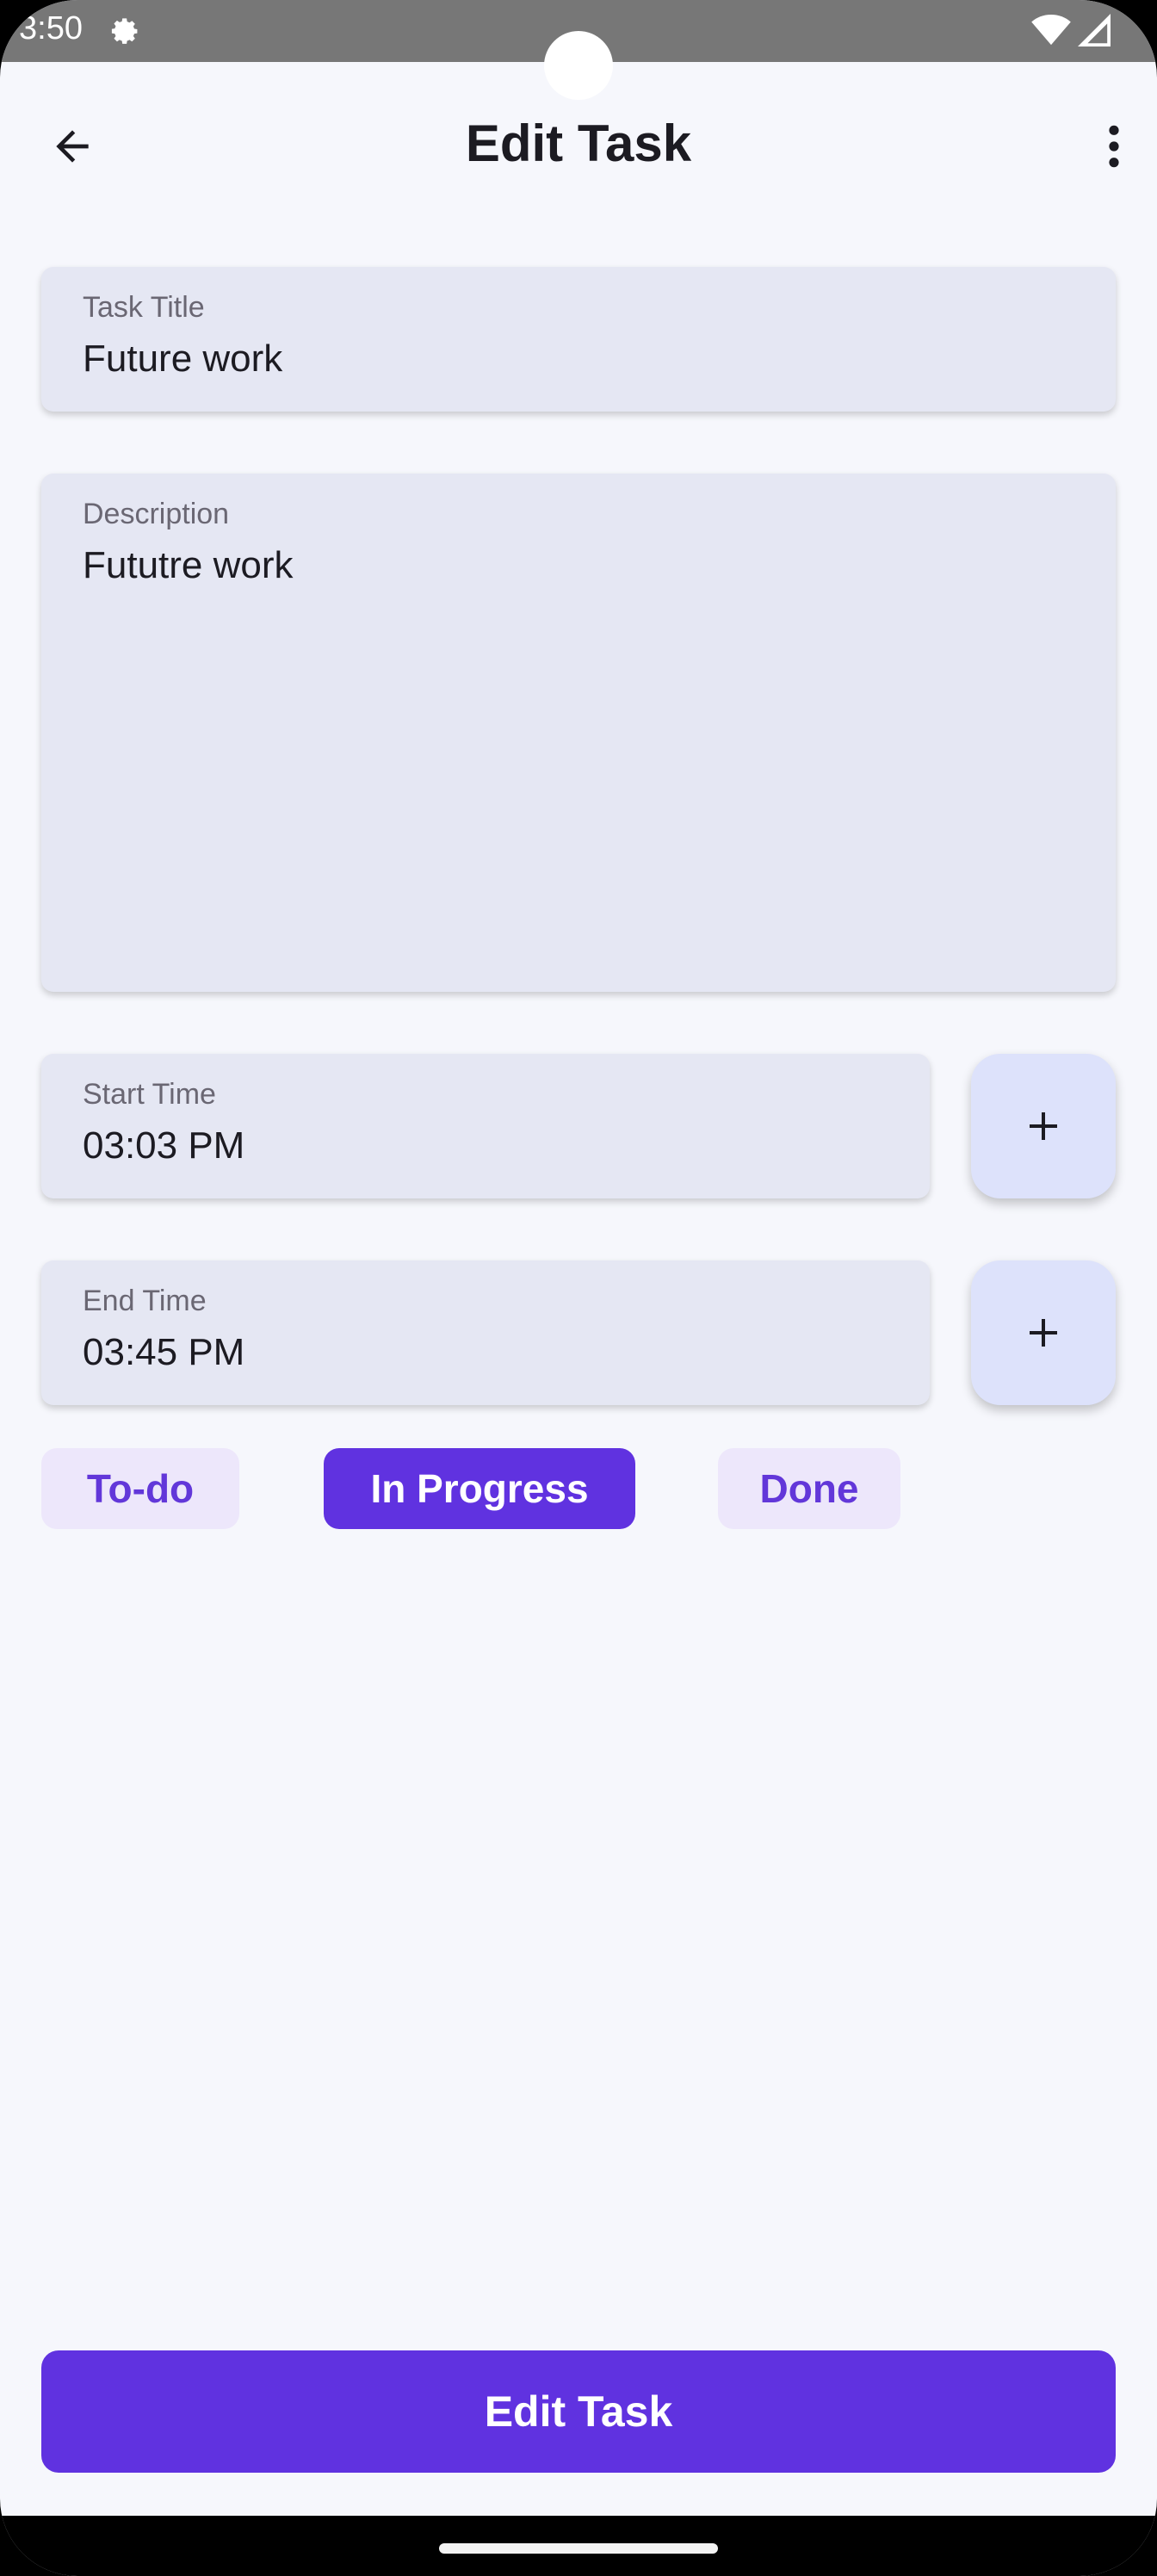 The image size is (1157, 2576). Describe the element at coordinates (1094, 30) in the screenshot. I see `signal-icon` at that location.